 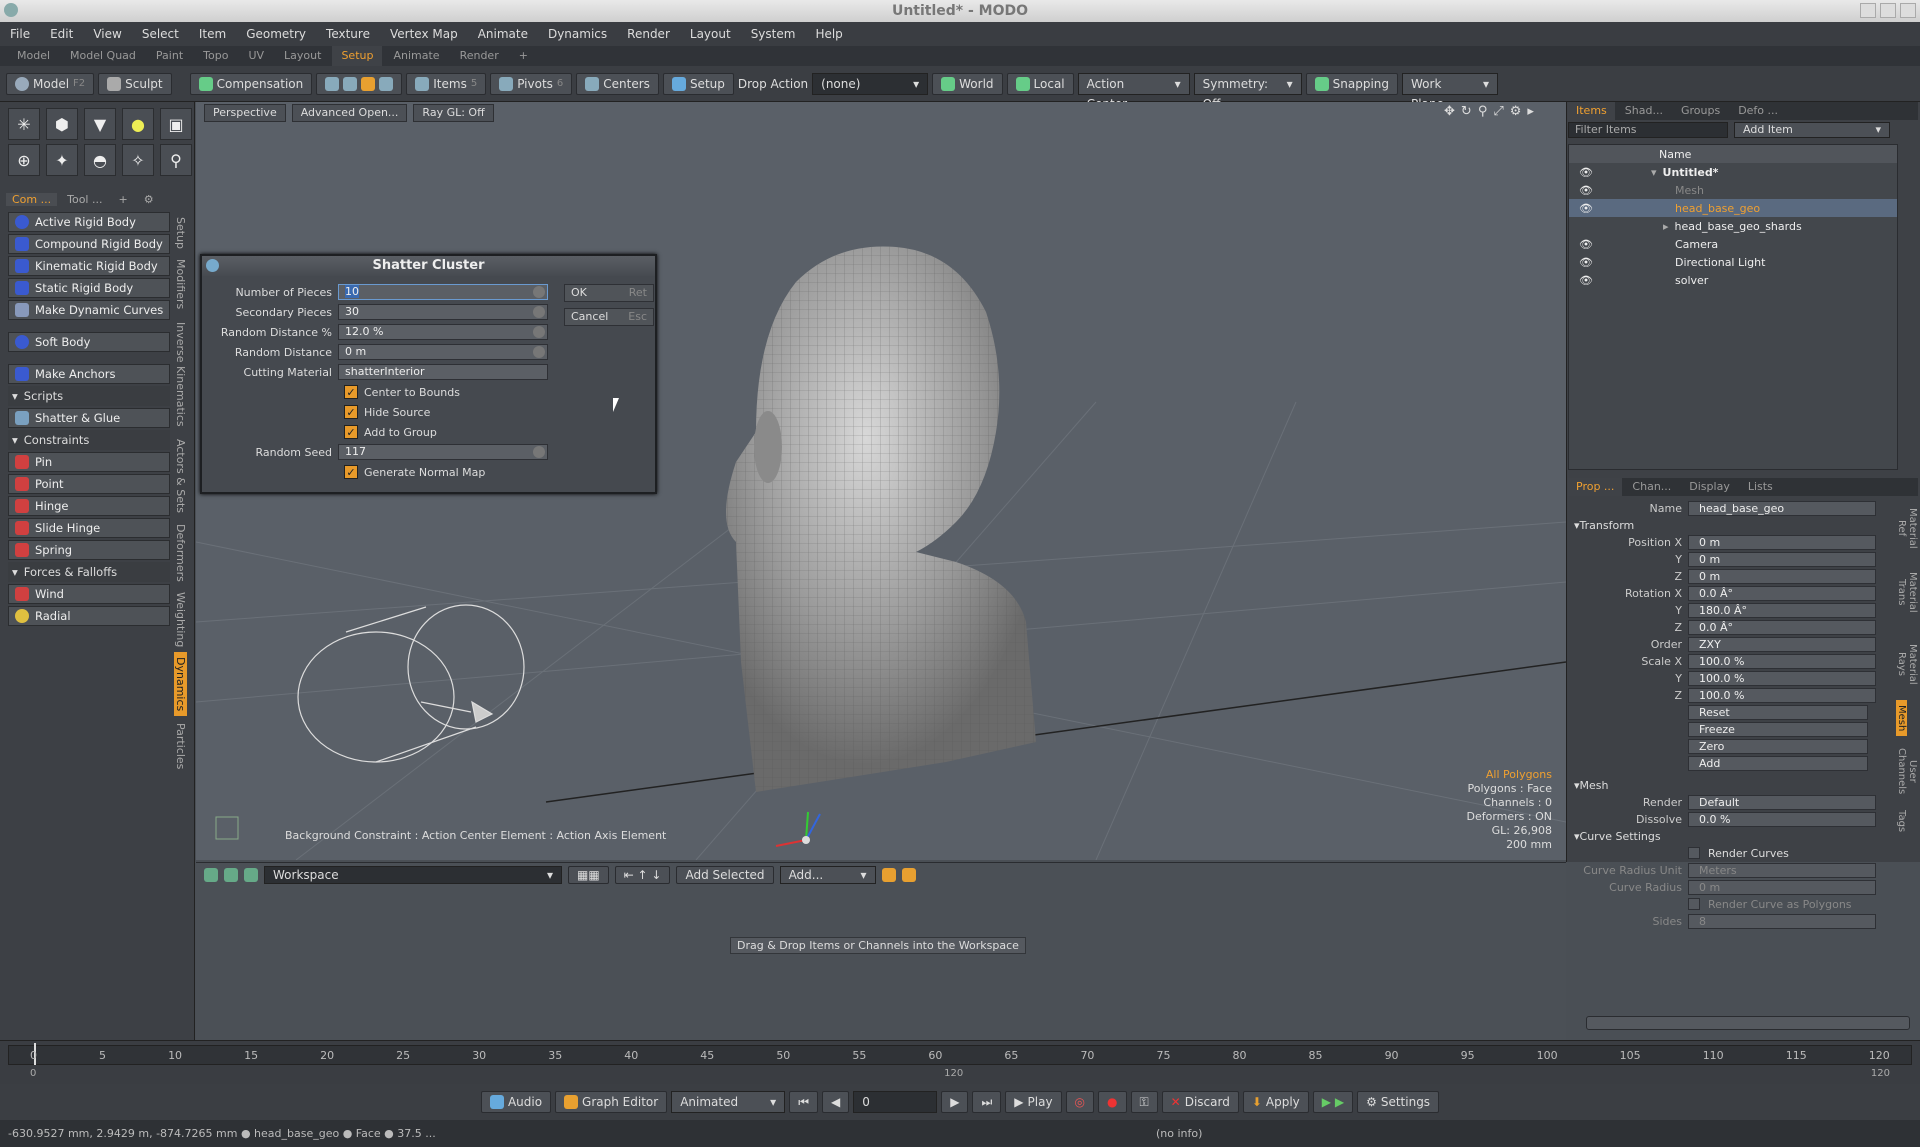 I want to click on soft-body-button: Soft Body, so click(x=89, y=342).